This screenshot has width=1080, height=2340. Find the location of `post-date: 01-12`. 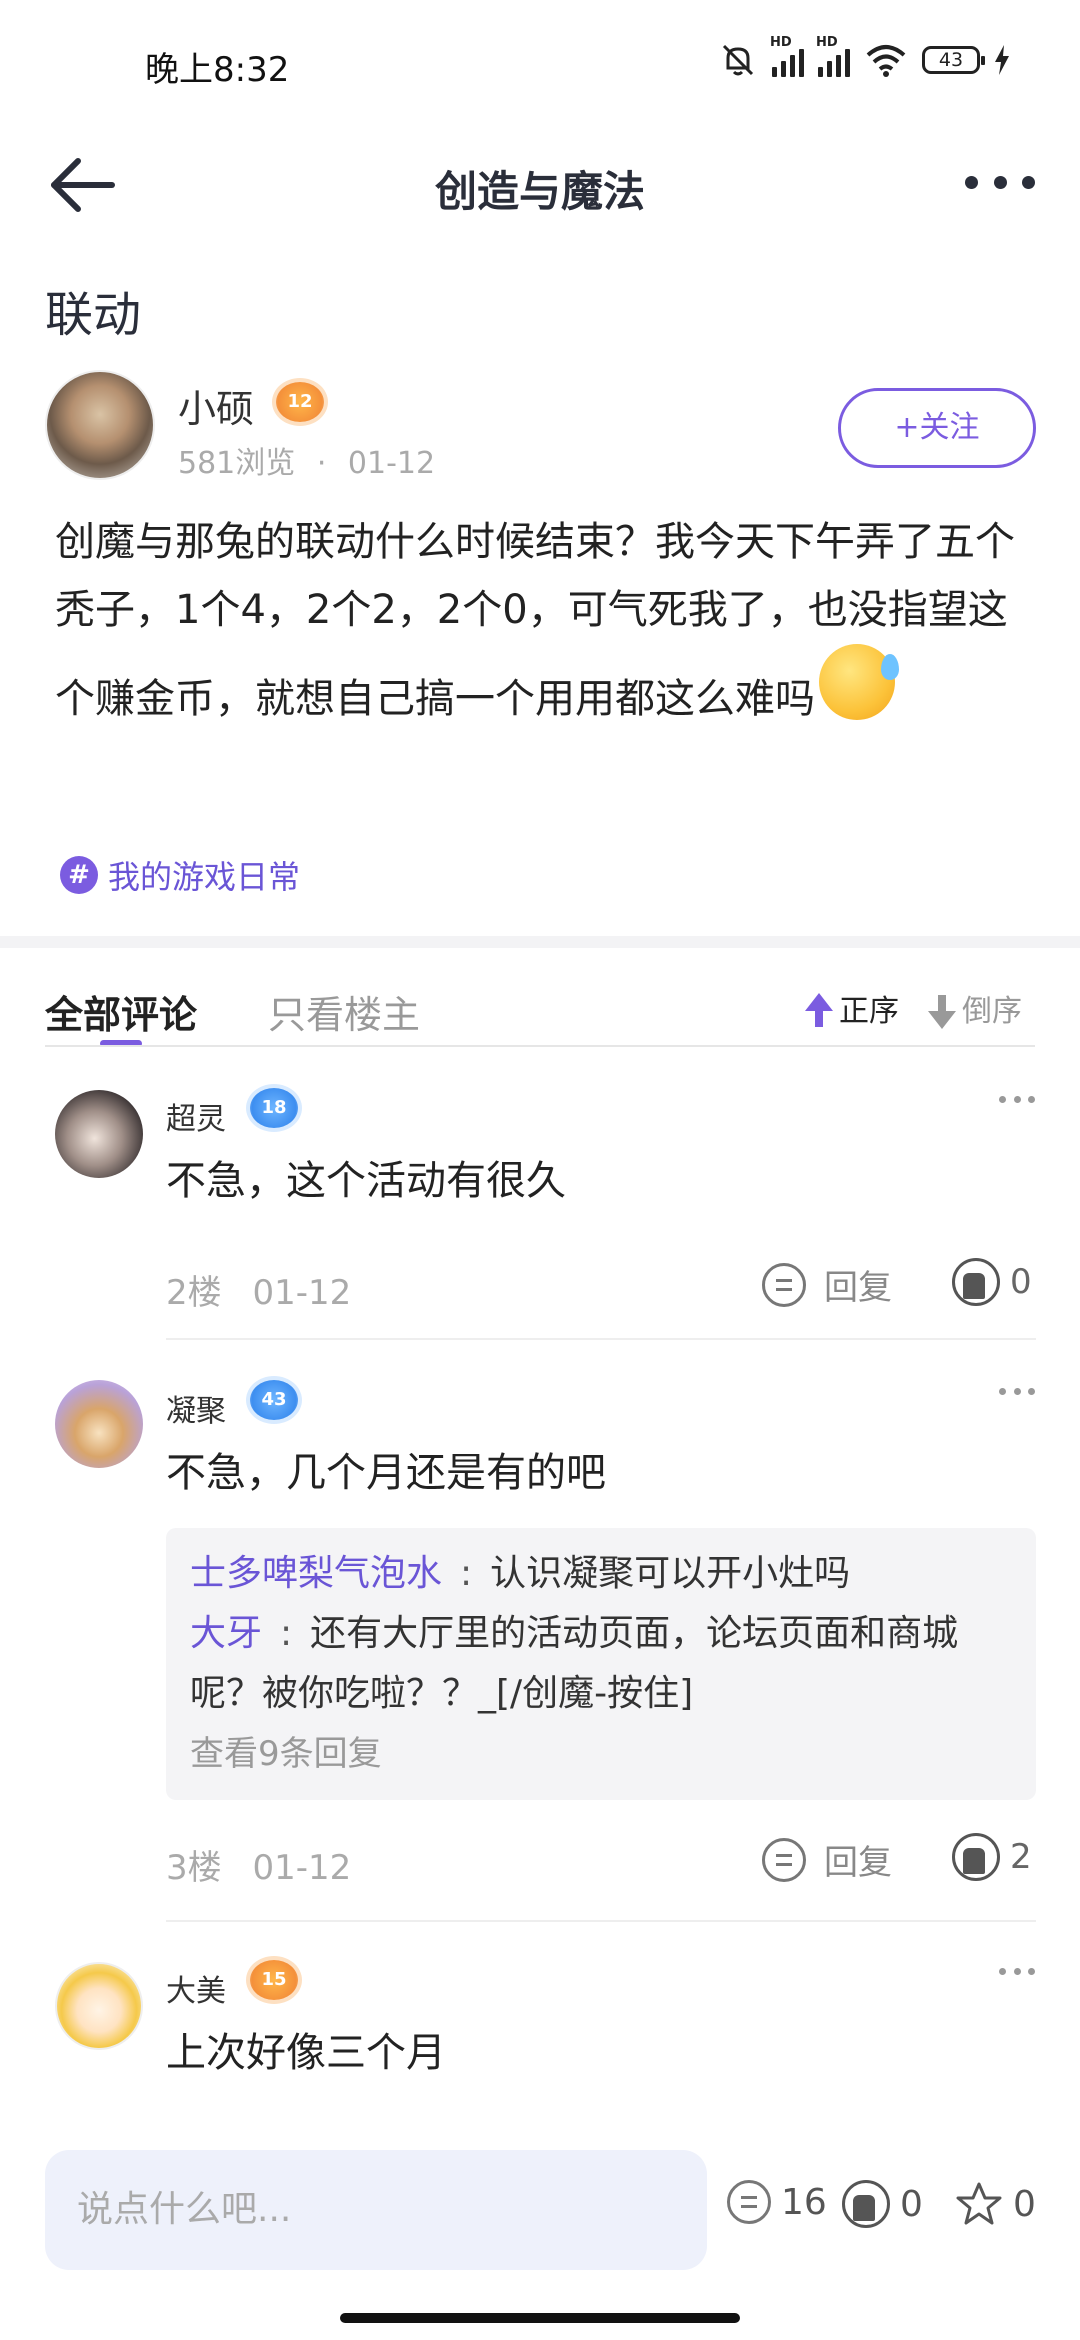

post-date: 01-12 is located at coordinates (391, 463).